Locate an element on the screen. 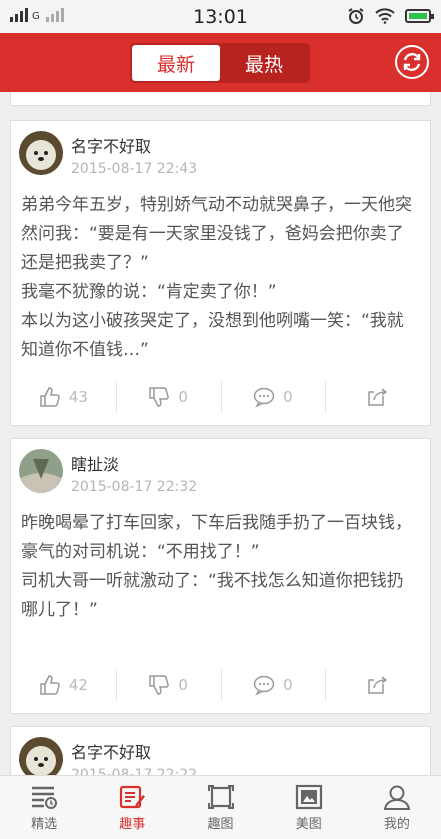 The image size is (441, 839). post-time: 2015-08-17 22:22 is located at coordinates (134, 771).